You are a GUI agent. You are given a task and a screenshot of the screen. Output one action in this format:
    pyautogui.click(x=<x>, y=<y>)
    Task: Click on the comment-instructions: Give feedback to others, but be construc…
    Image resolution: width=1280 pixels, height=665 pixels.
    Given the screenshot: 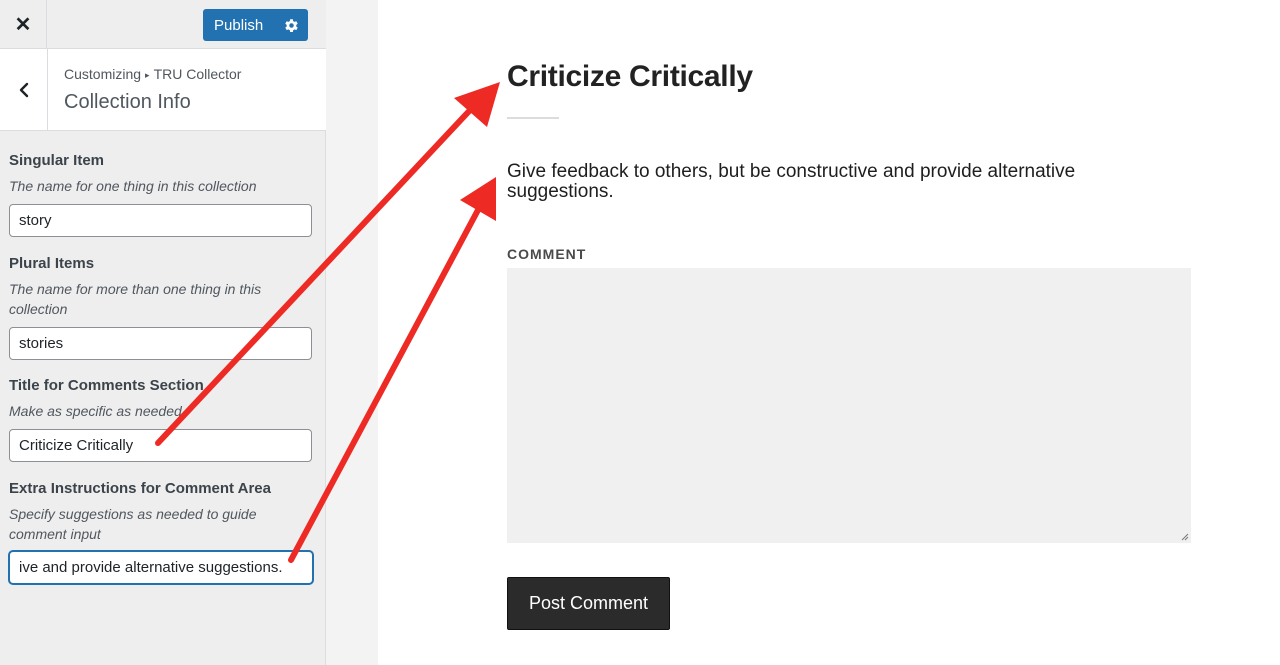 What is the action you would take?
    pyautogui.click(x=791, y=181)
    